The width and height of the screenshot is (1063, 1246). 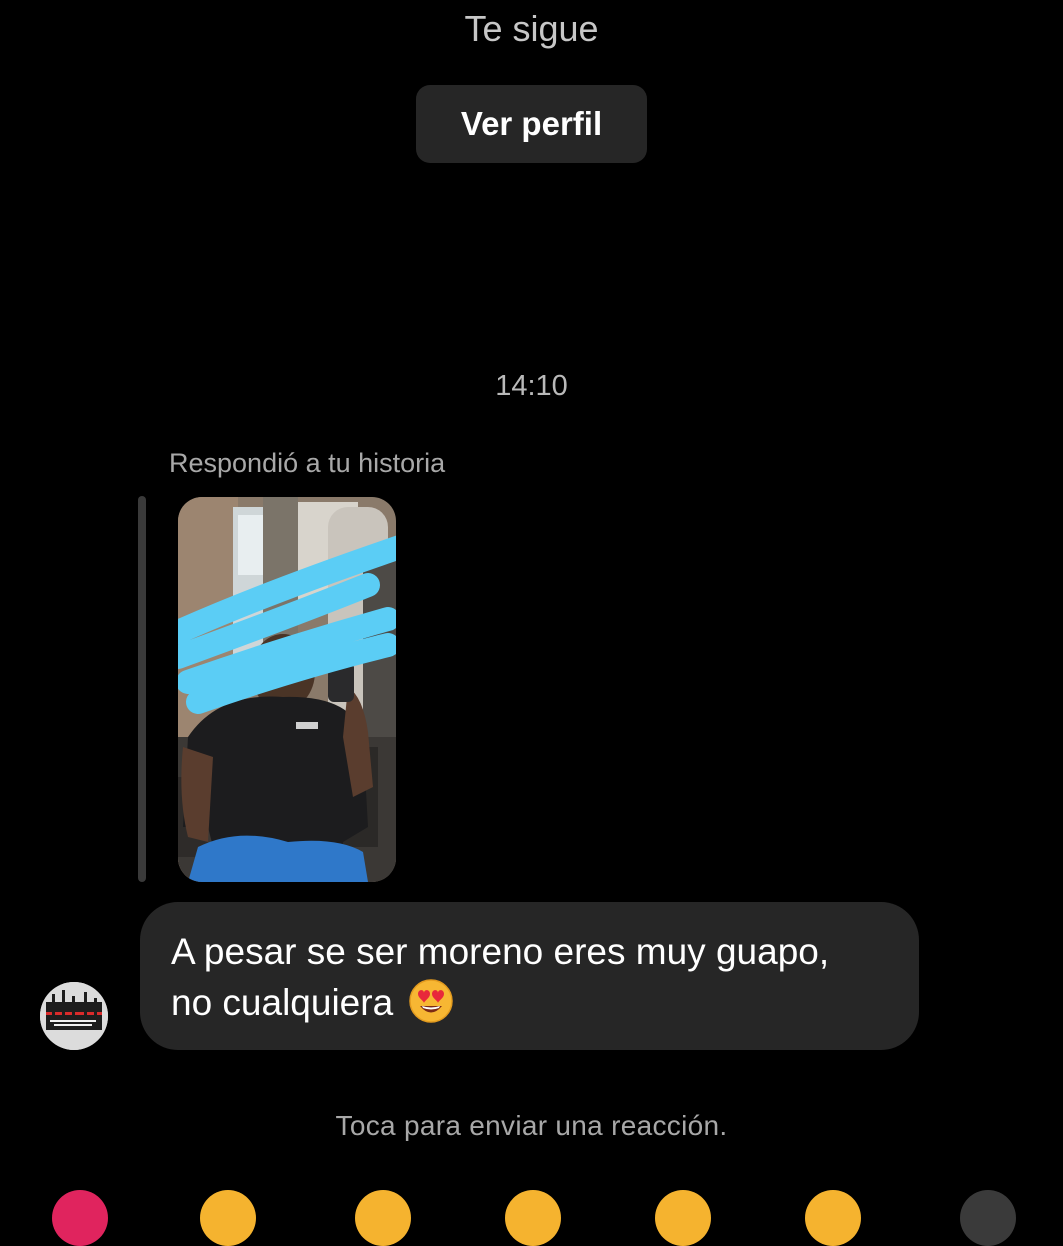 What do you see at coordinates (531, 28) in the screenshot?
I see `follows-you-label: Te sigue` at bounding box center [531, 28].